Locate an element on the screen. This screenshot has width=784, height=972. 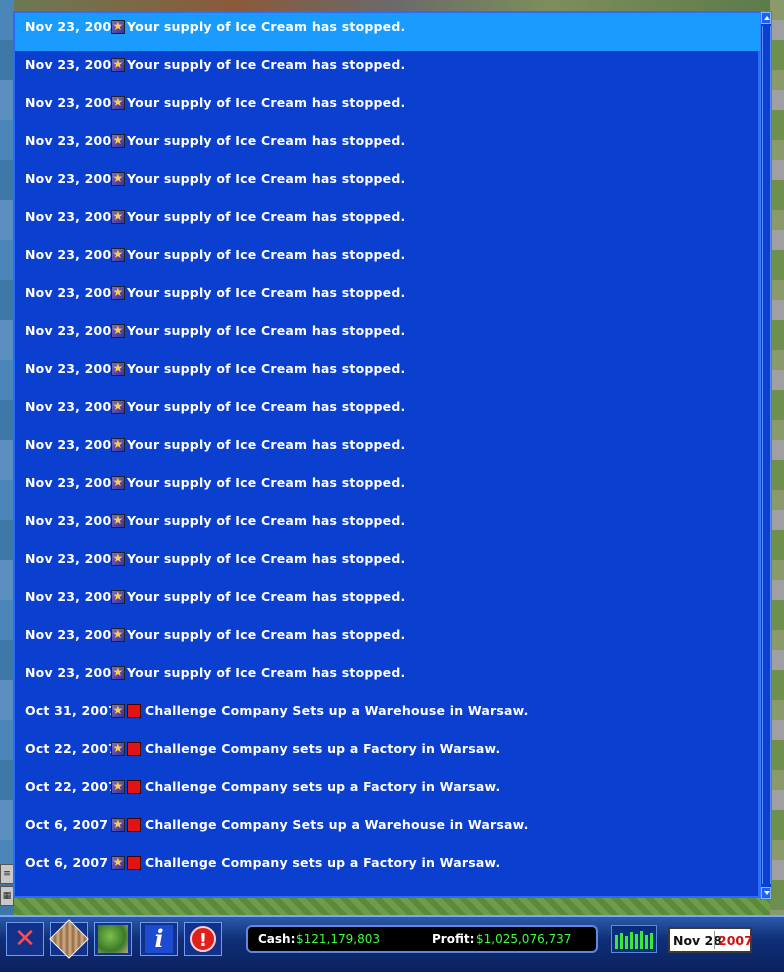
map-view-button is located at coordinates (69, 939).